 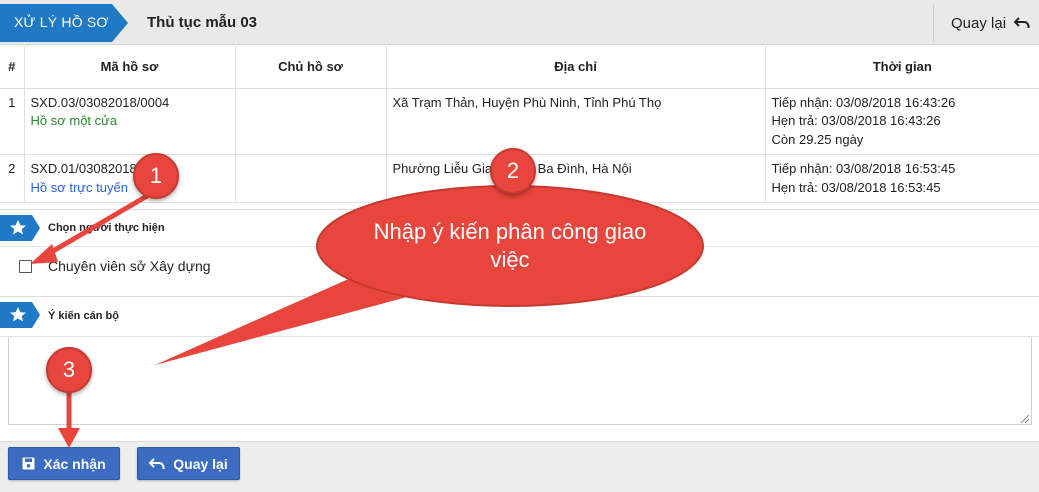 What do you see at coordinates (130, 103) in the screenshot?
I see `record-code: SXD.03/03082018/0004` at bounding box center [130, 103].